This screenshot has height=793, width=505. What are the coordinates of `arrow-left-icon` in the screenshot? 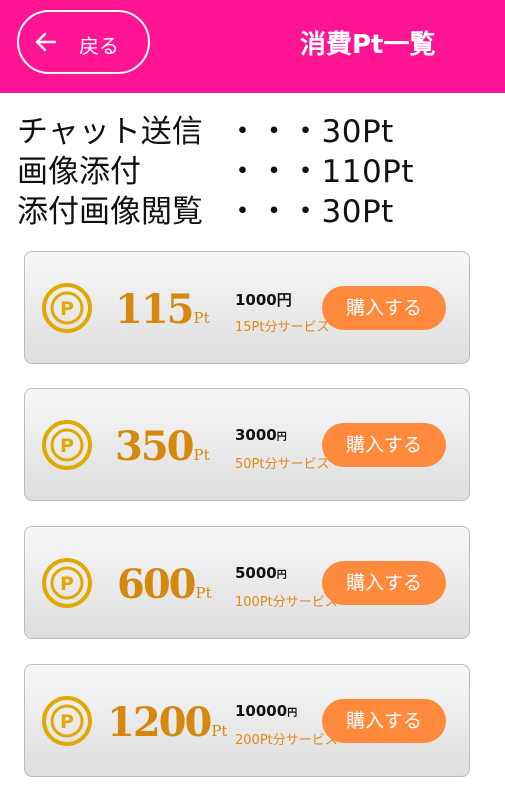 It's located at (46, 42).